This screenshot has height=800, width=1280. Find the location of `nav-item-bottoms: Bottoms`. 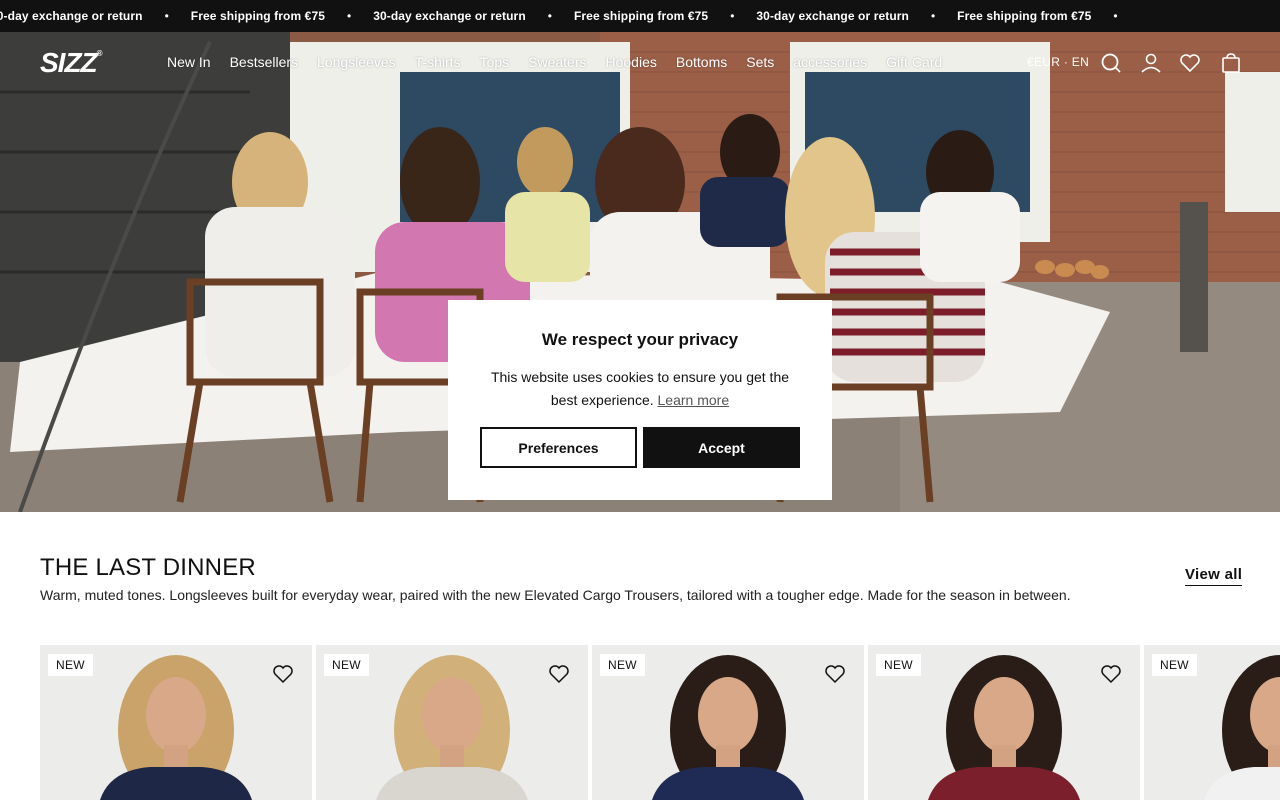

nav-item-bottoms: Bottoms is located at coordinates (701, 62).